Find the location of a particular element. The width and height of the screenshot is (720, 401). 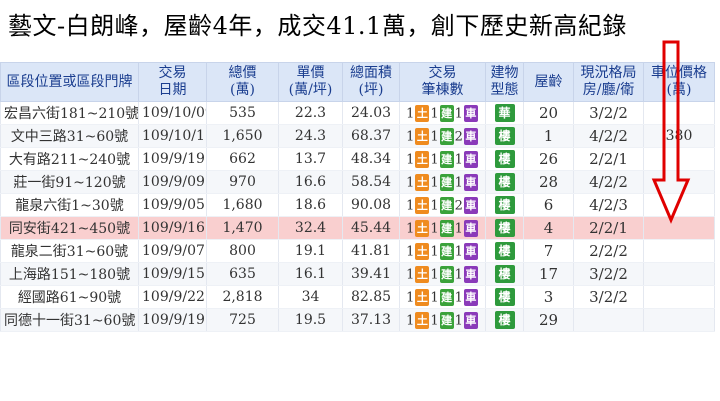

red-down-arrow-icon is located at coordinates (671, 132).